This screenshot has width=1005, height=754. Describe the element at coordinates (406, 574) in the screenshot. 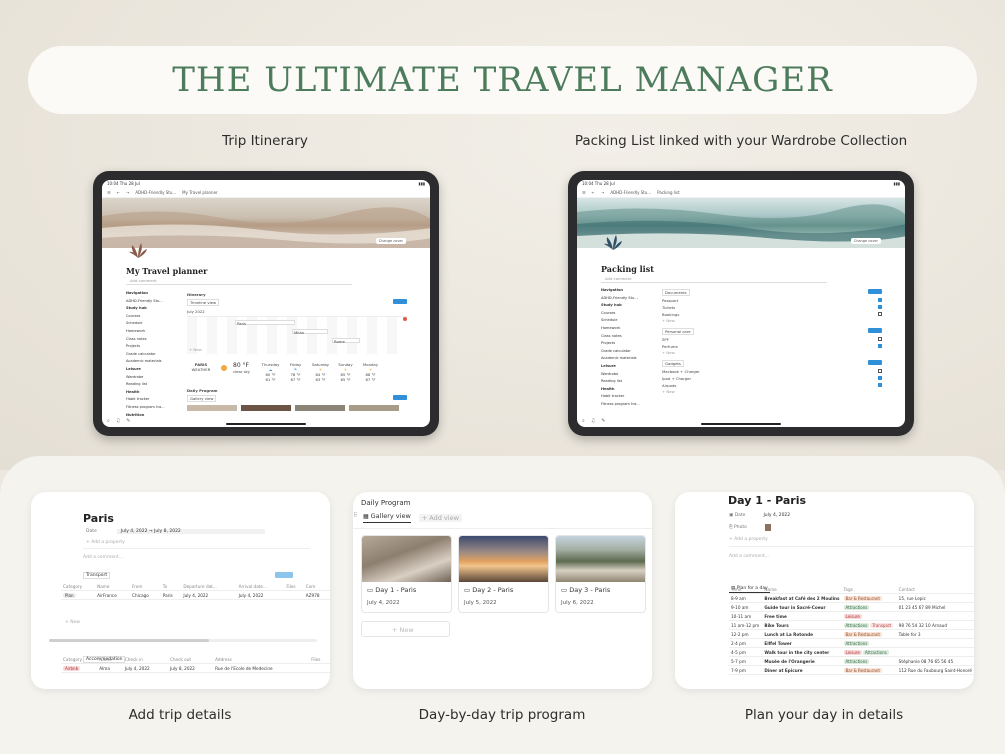

I see `day-card: ▭ Day 1 - Paris July 4, 2022` at that location.